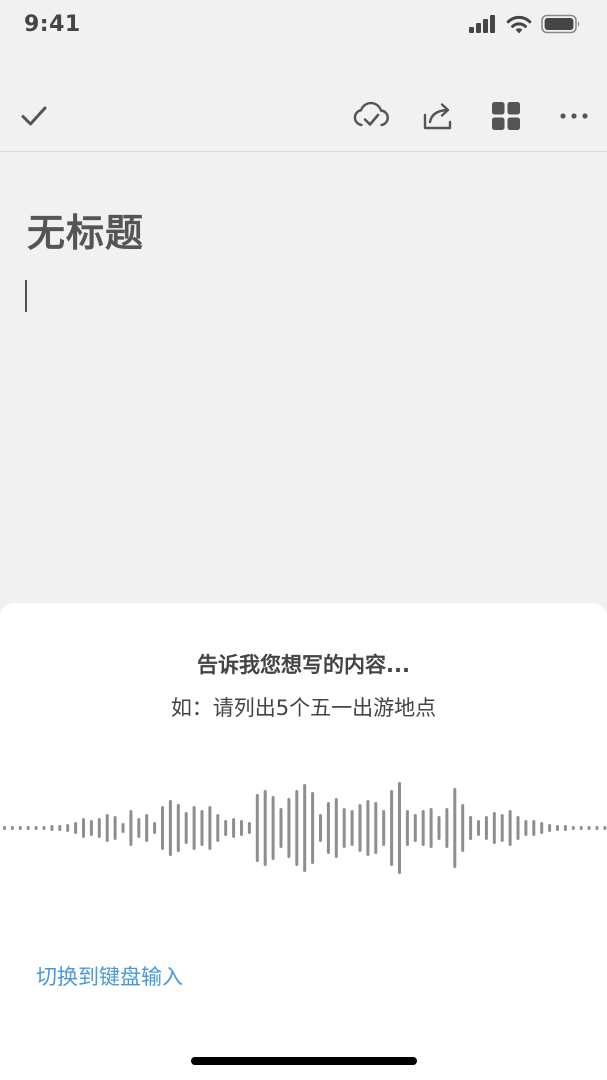  Describe the element at coordinates (109, 976) in the screenshot. I see `switch-to-keyboard-link: 切换到键盘输入` at that location.